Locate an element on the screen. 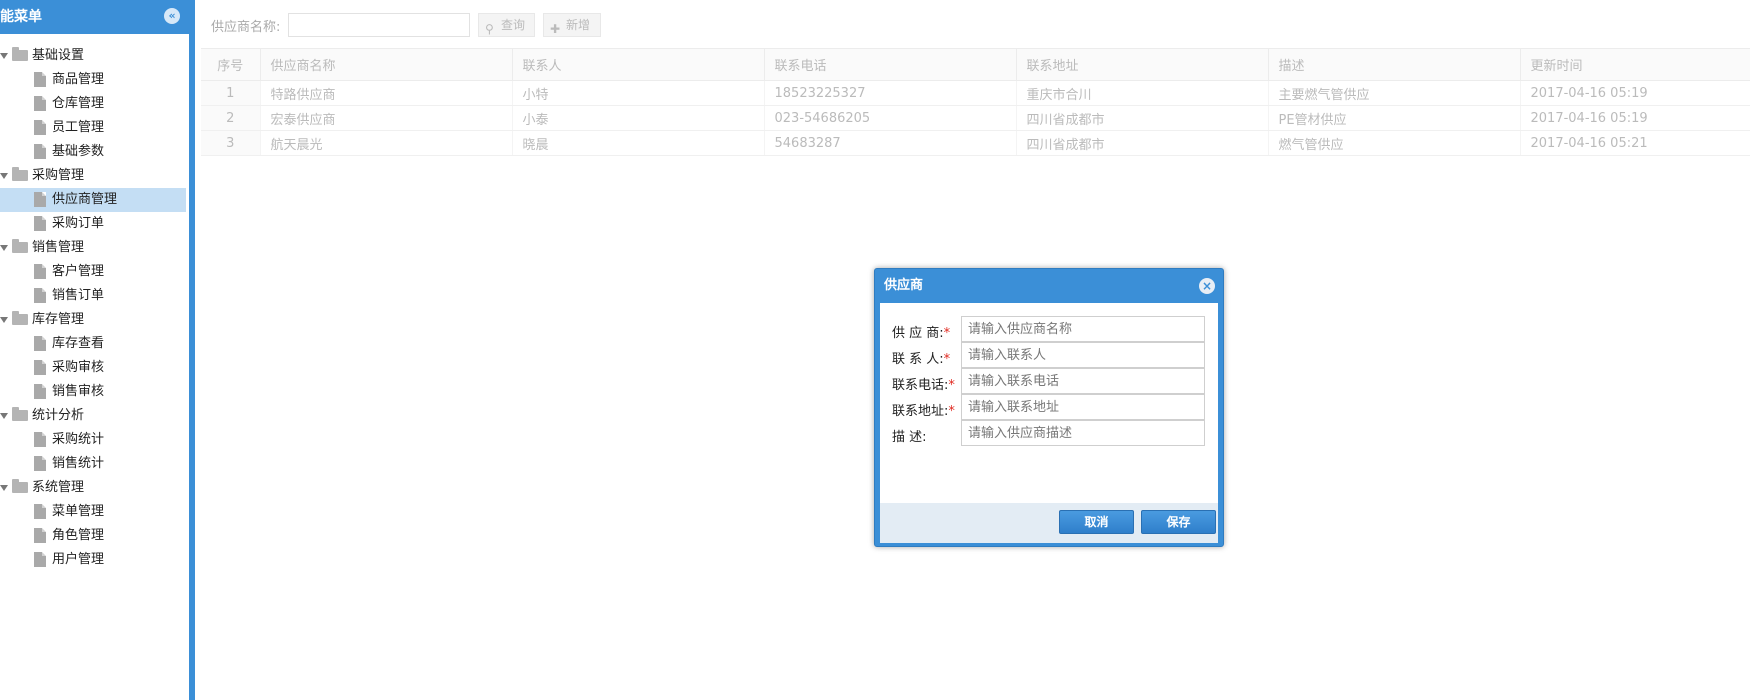  table-header-row: 序号 供应商名称 联系人 联系电话 联系地址 描述 更新时间 is located at coordinates (975, 64).